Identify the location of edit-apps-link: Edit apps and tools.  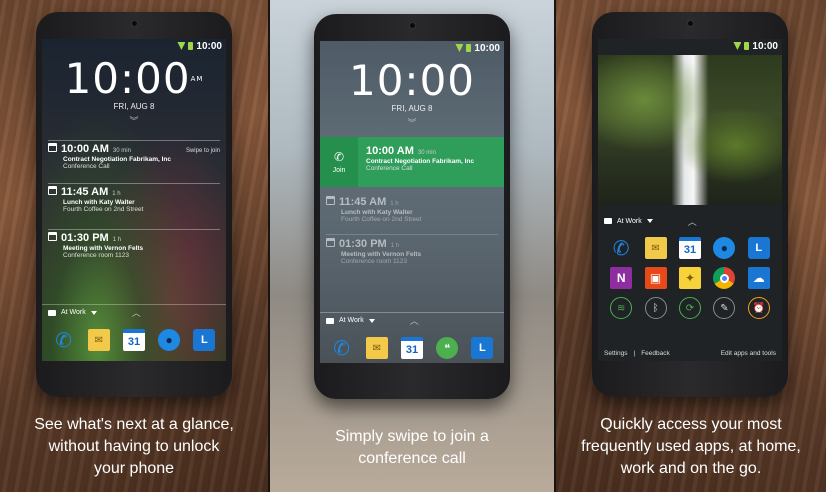
(748, 353).